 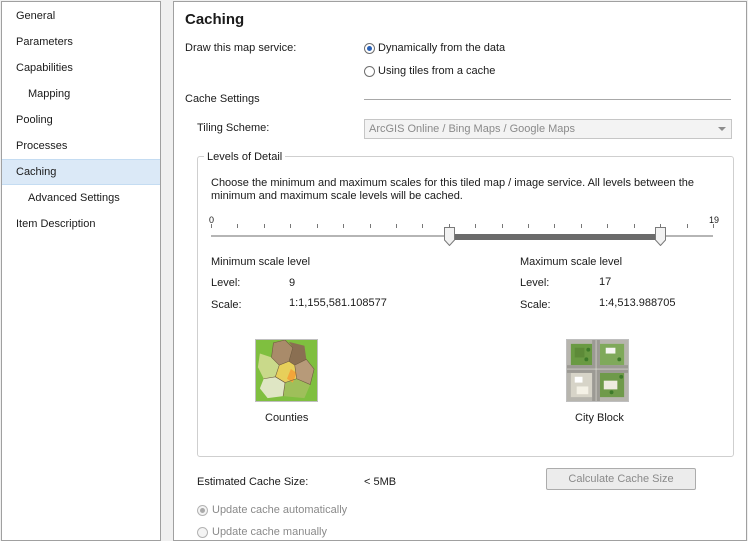 I want to click on max-level-value: 17, so click(x=605, y=282).